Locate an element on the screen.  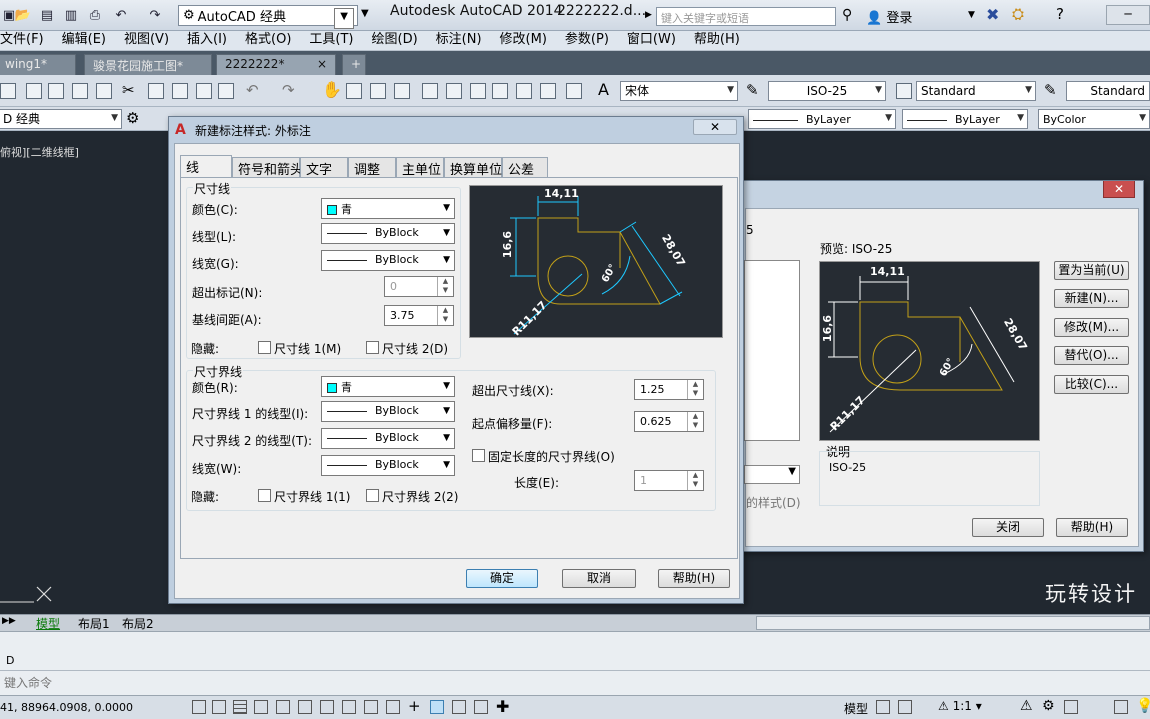
styles-list is located at coordinates (772, 350).